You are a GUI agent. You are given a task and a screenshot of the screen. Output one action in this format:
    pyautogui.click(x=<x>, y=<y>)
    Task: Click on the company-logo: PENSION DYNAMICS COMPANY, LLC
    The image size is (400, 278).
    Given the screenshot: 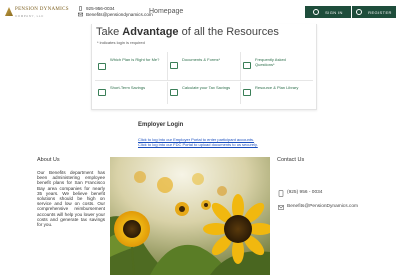 What is the action you would take?
    pyautogui.click(x=37, y=13)
    